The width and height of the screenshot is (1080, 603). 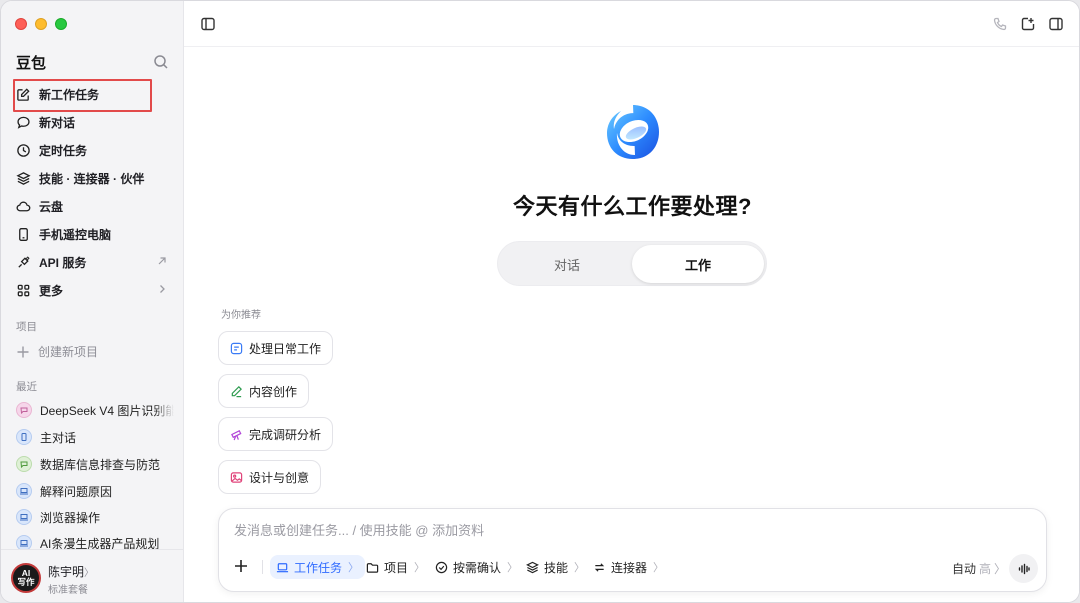 What do you see at coordinates (93, 290) in the screenshot?
I see `sidebar-item-more: 更多` at bounding box center [93, 290].